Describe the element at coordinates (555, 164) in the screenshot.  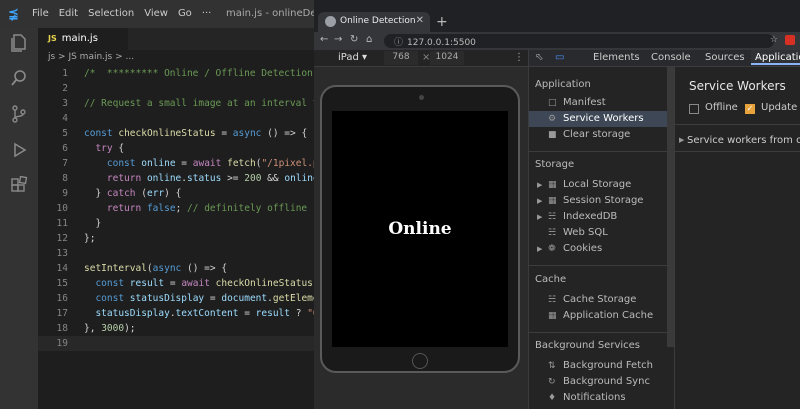
I see `section-storage: Storage` at that location.